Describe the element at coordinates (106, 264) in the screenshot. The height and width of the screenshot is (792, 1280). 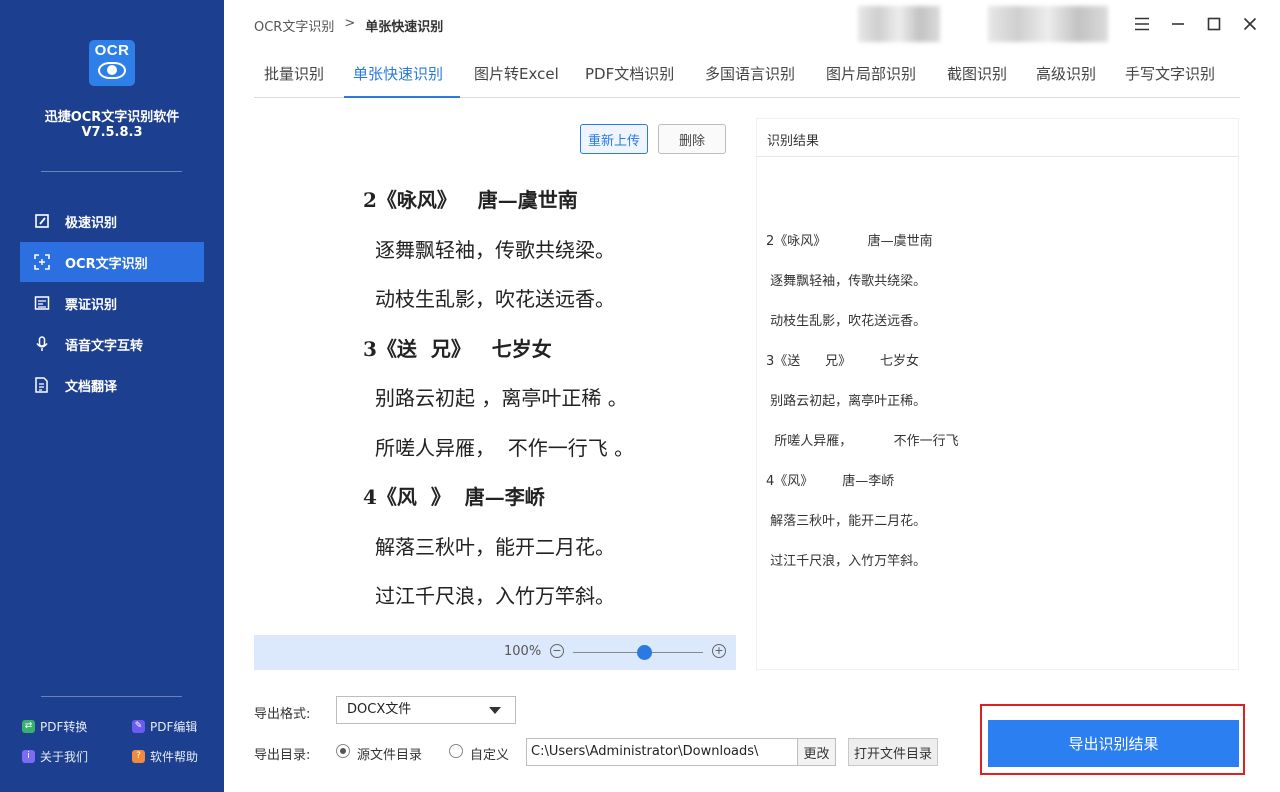
I see `nav-label: OCR文字识别` at that location.